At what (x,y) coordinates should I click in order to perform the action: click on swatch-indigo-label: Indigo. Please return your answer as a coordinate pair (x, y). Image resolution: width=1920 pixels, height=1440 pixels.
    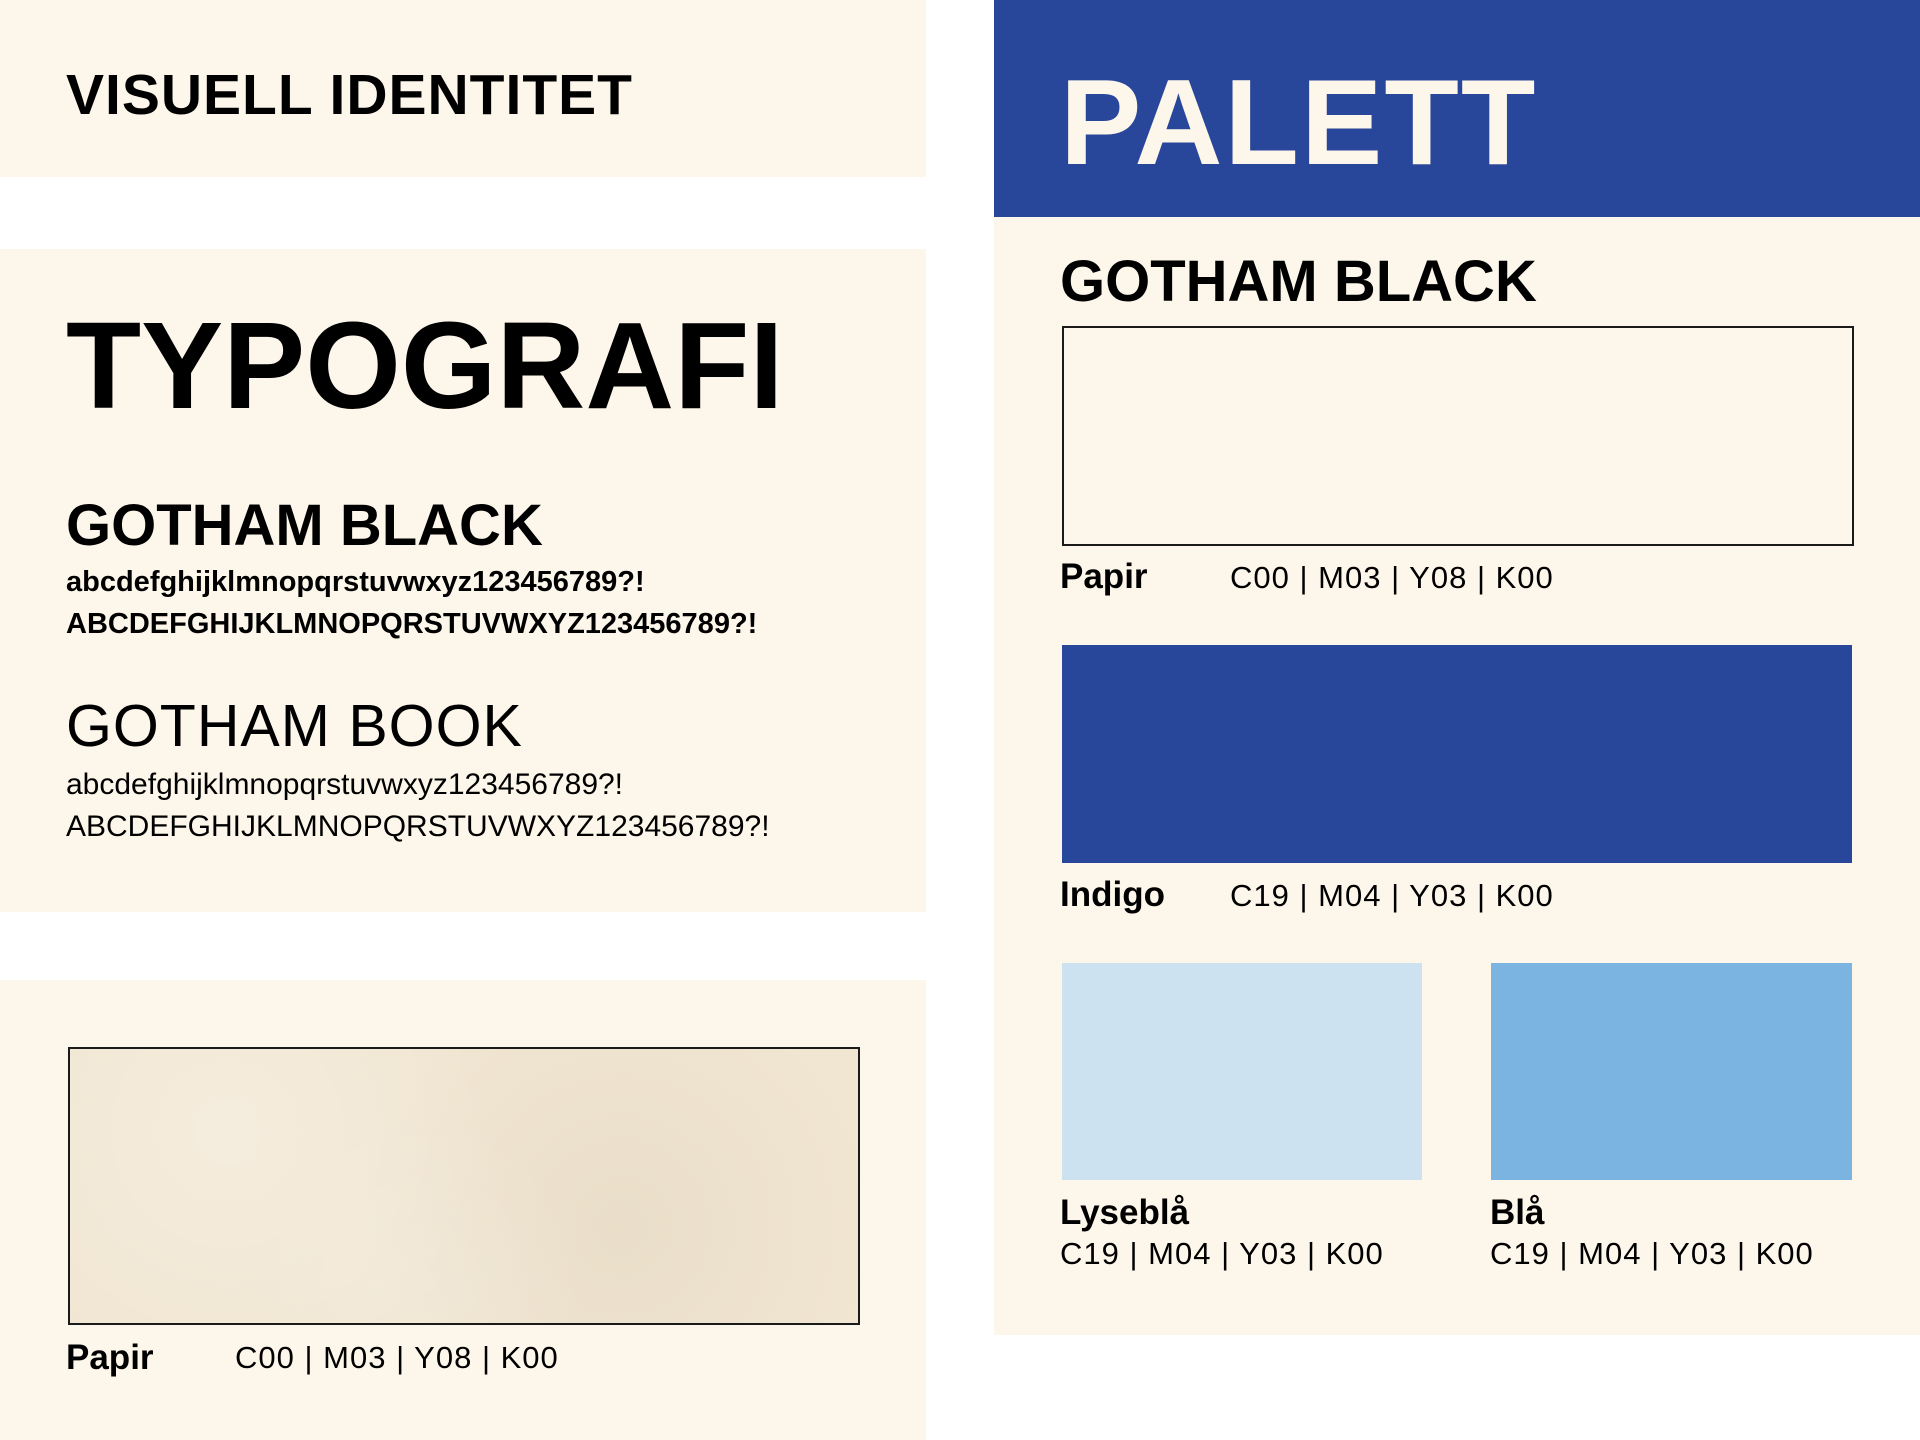
    Looking at the image, I should click on (1112, 894).